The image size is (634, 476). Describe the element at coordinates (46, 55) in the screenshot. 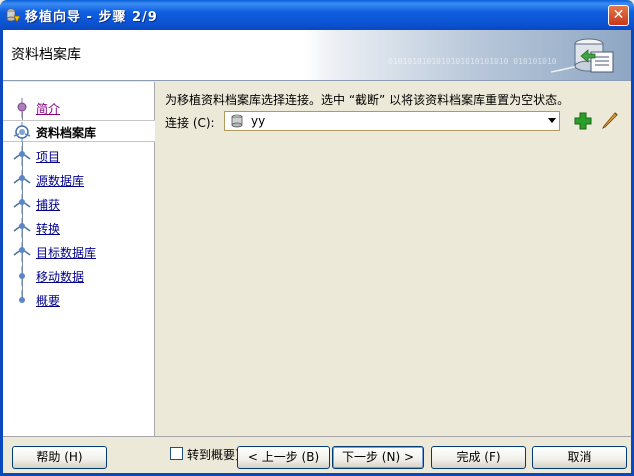

I see `page-title: 资料档案库` at that location.